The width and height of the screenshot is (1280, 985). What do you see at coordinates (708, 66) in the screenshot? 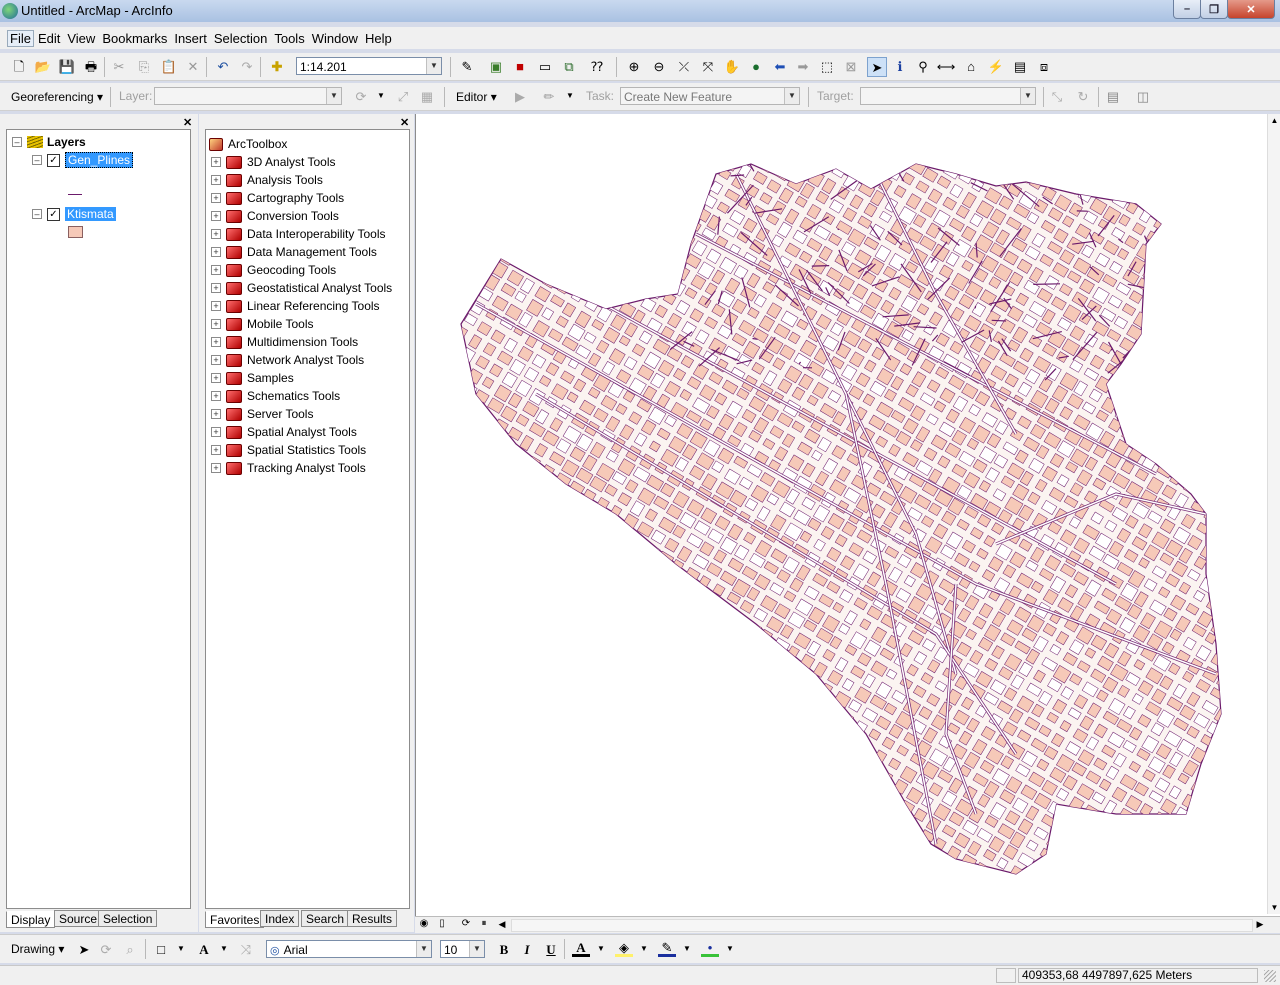
I see `fixed-zoom-out-icon: ⤧` at bounding box center [708, 66].